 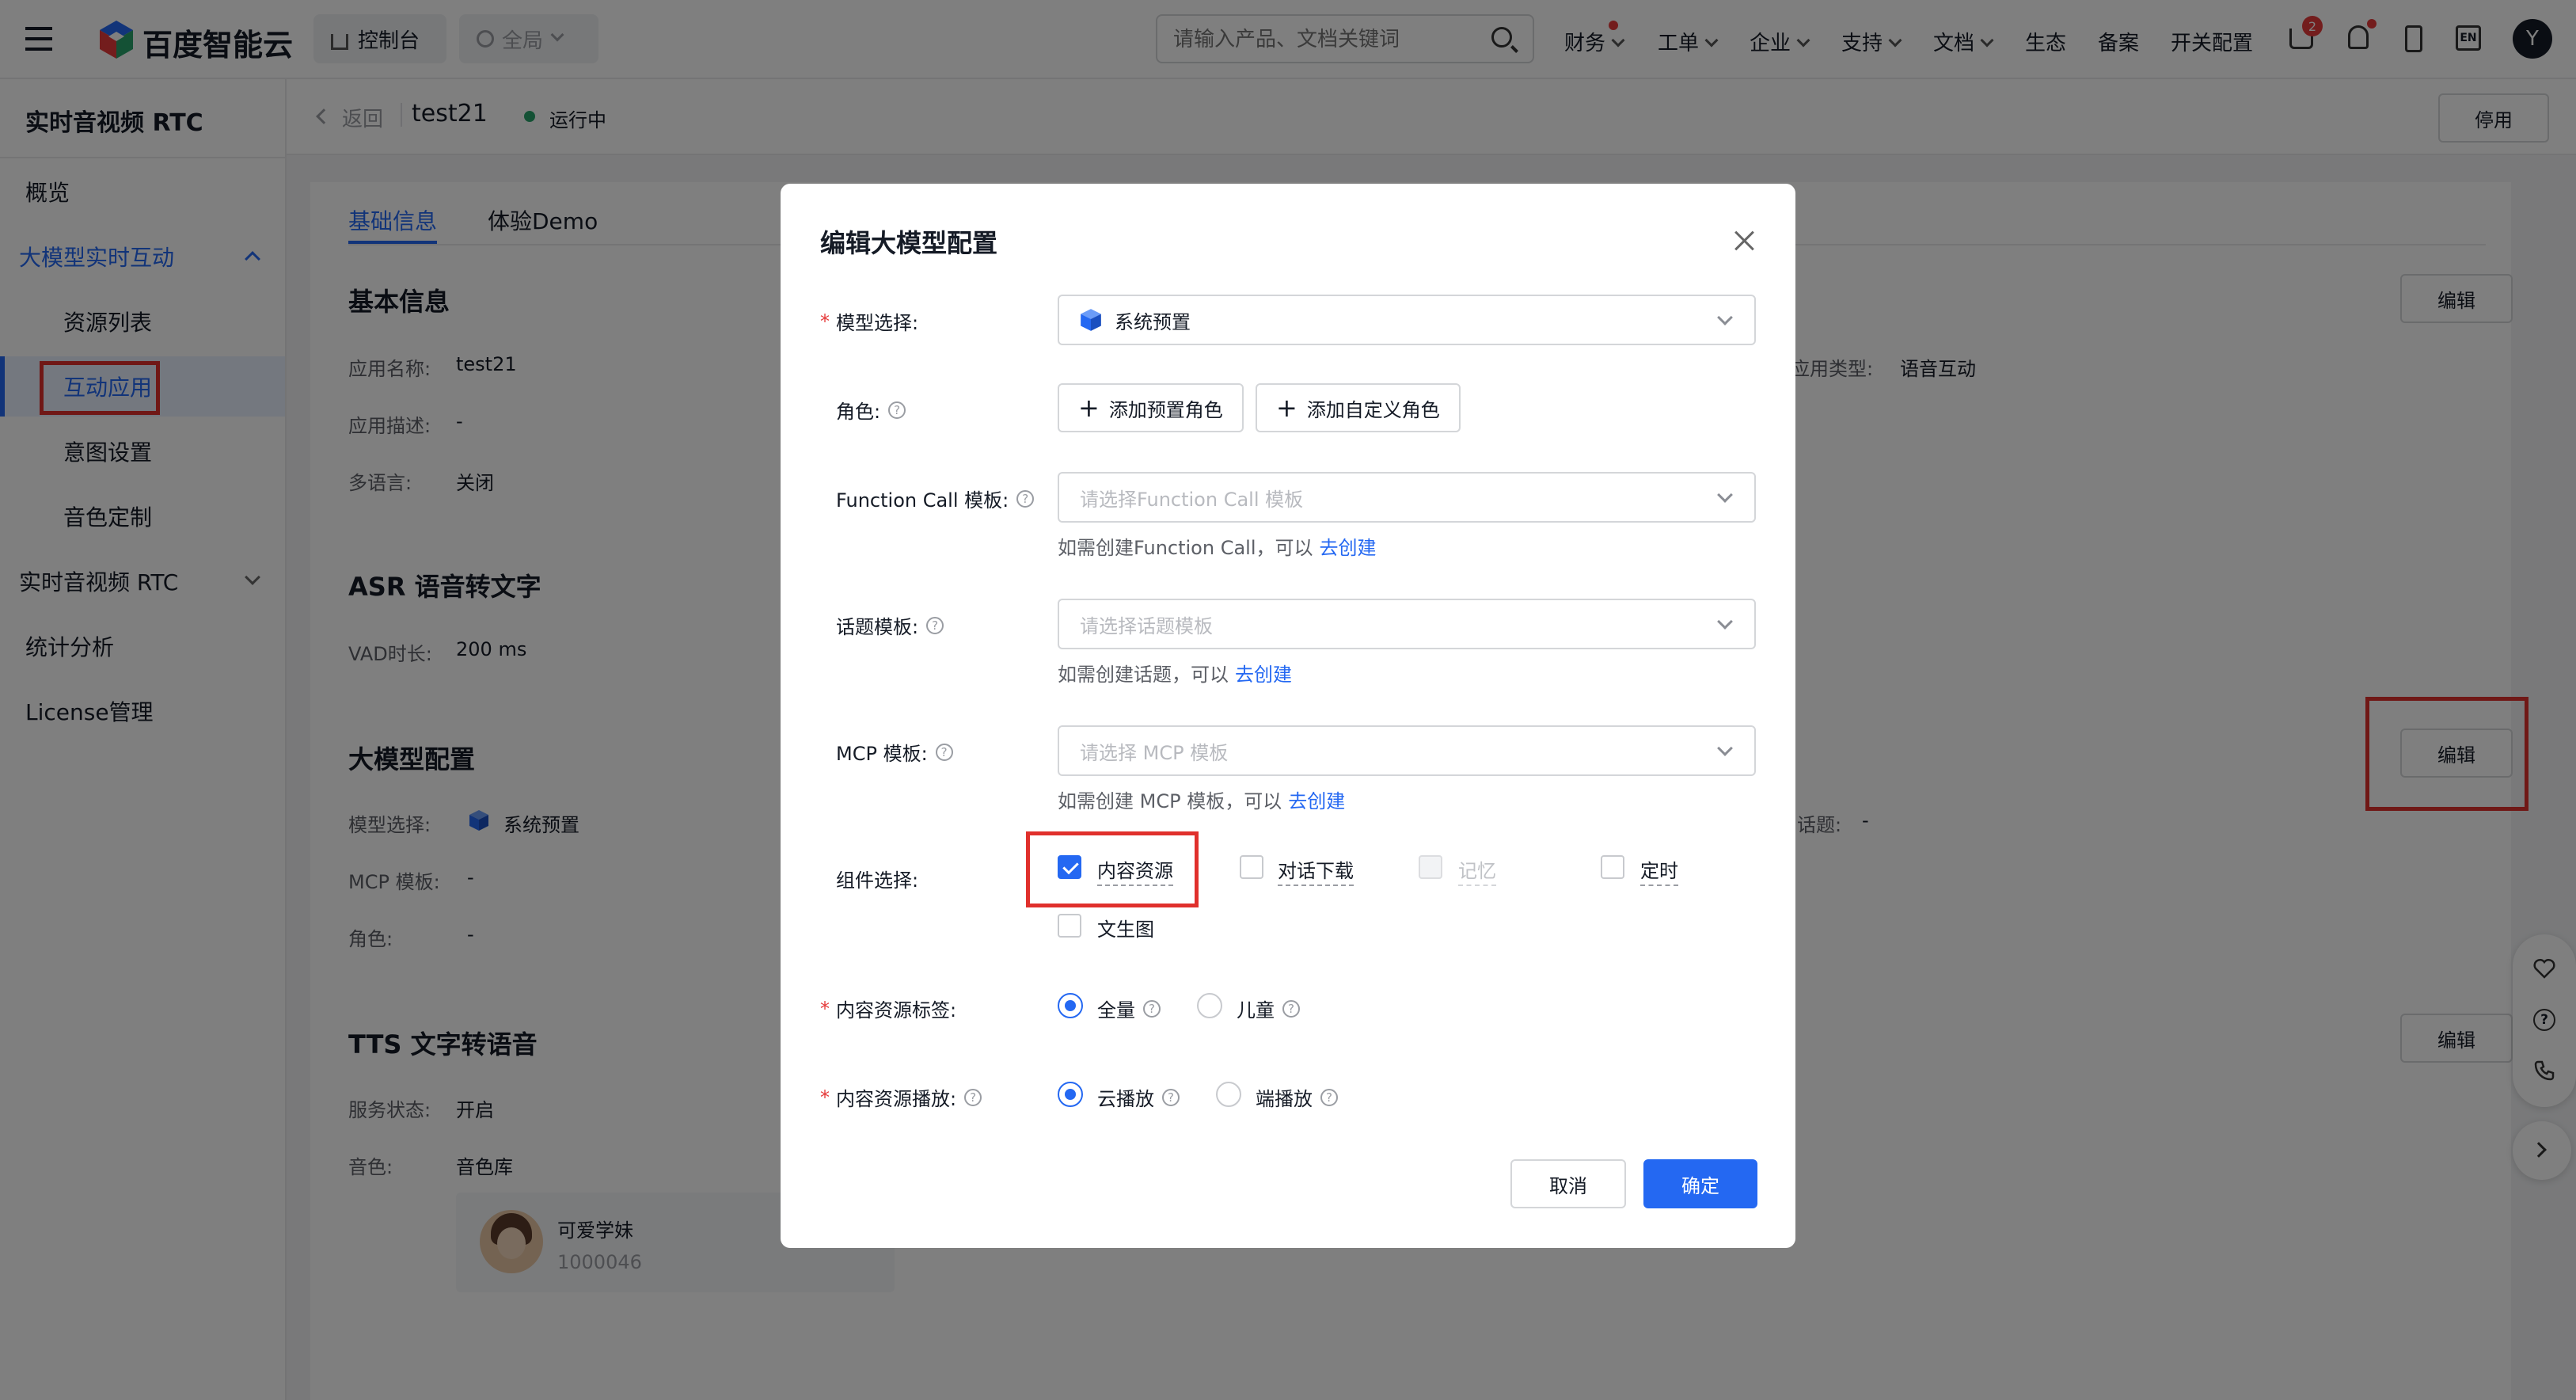 What do you see at coordinates (1125, 928) in the screenshot?
I see `checkbox-label-text2img: 文生图` at bounding box center [1125, 928].